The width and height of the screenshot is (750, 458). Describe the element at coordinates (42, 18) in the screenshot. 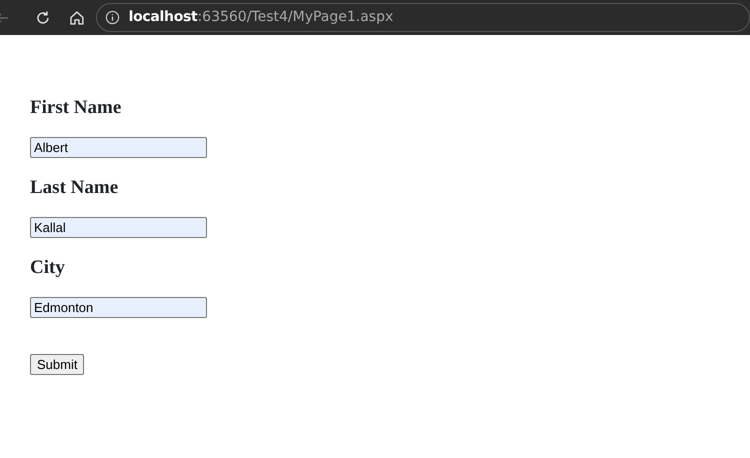

I see `reload-icon` at that location.